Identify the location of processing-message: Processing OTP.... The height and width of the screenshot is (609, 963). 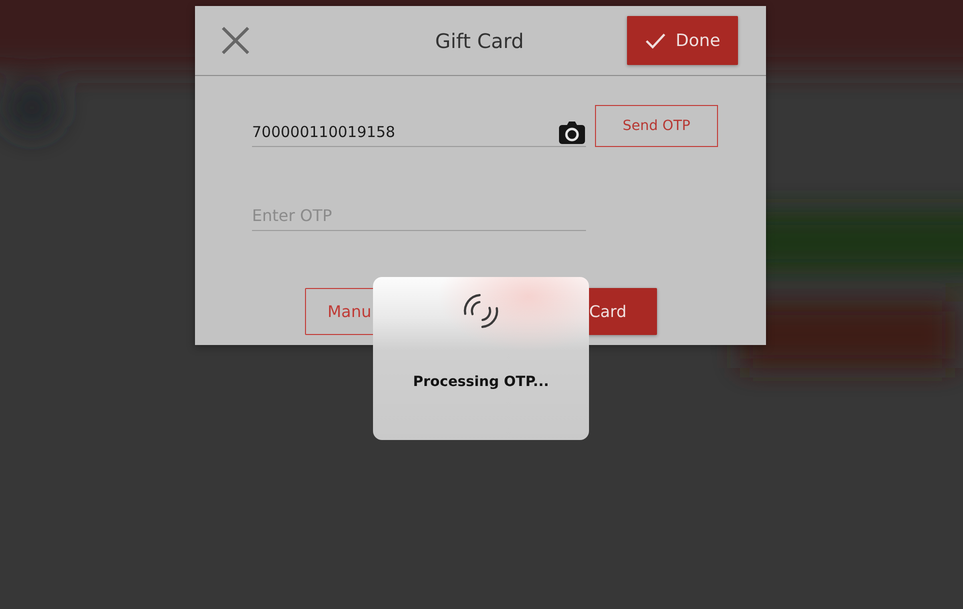
(480, 382).